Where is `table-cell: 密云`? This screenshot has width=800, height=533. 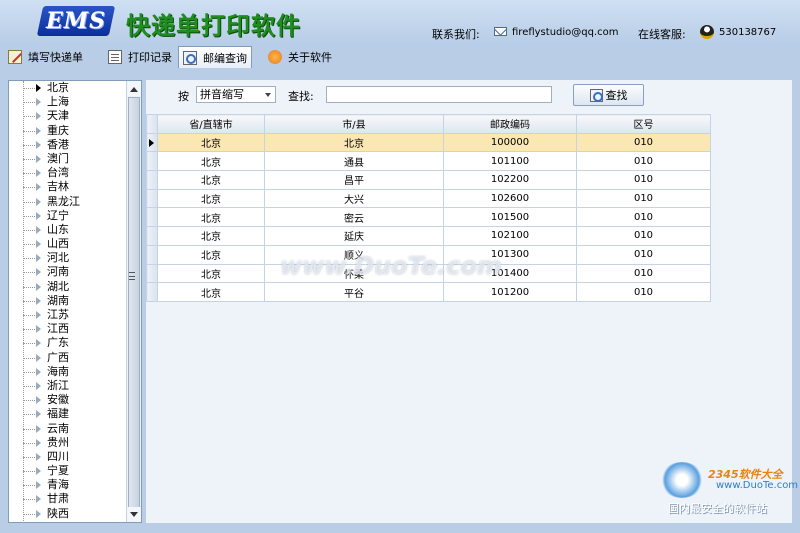 table-cell: 密云 is located at coordinates (354, 217).